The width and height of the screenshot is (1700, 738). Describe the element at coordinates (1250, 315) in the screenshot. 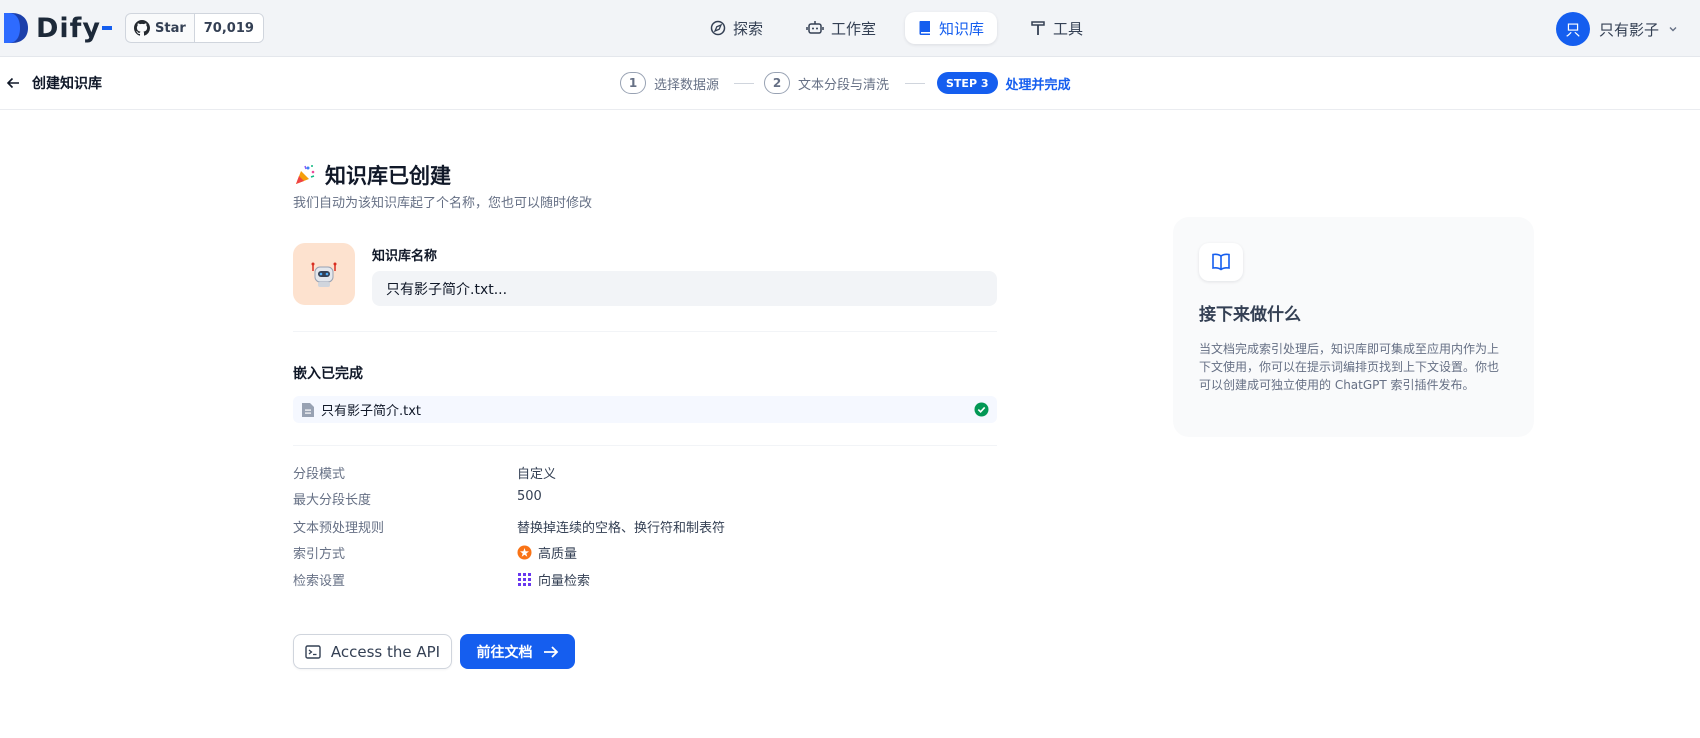

I see `next-steps-title: 接下来做什么` at that location.